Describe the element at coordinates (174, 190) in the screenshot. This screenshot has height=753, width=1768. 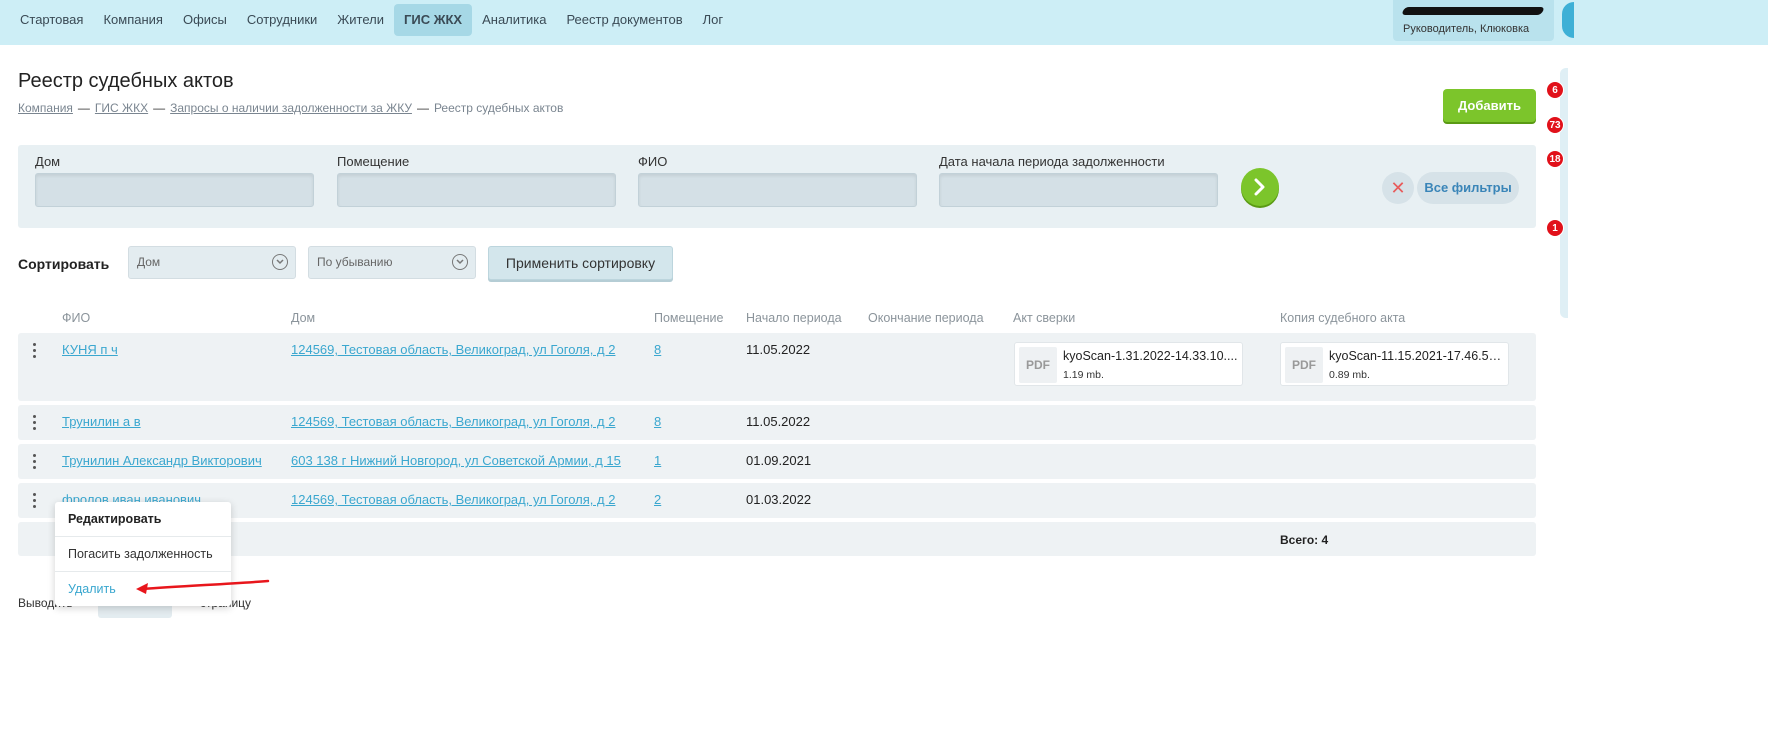
I see `house-input` at that location.